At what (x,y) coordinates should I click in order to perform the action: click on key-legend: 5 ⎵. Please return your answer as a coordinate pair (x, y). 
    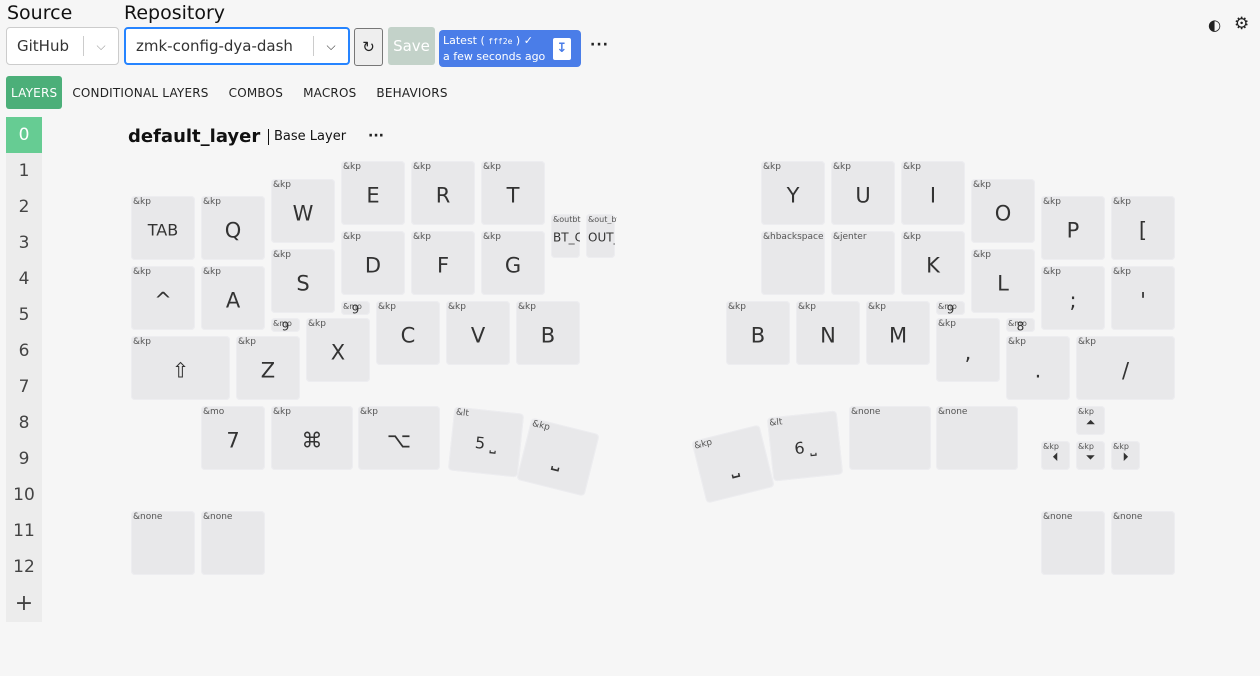
    Looking at the image, I should click on (486, 443).